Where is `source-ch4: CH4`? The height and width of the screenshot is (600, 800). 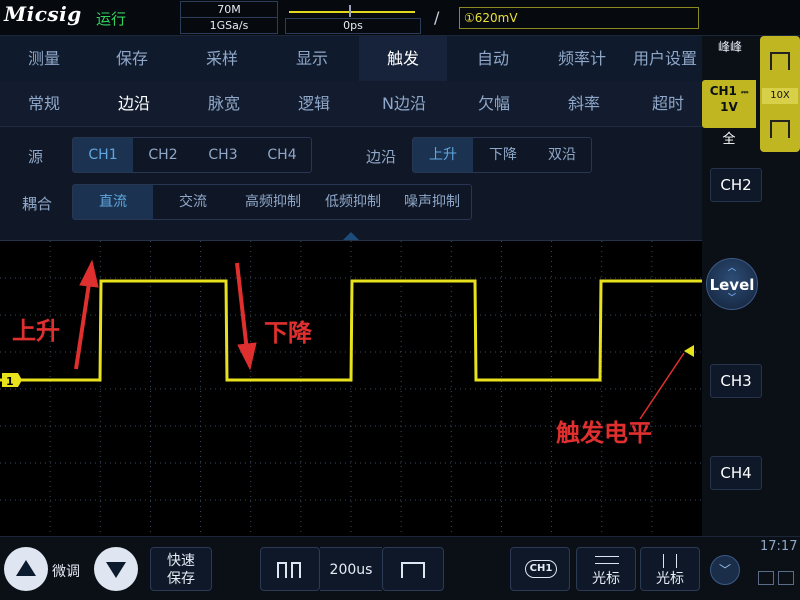 source-ch4: CH4 is located at coordinates (282, 155).